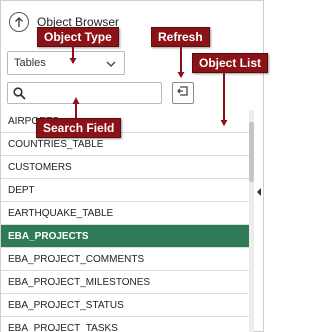  What do you see at coordinates (125, 324) in the screenshot?
I see `list-item: EBA_PROJECT_TASKS` at bounding box center [125, 324].